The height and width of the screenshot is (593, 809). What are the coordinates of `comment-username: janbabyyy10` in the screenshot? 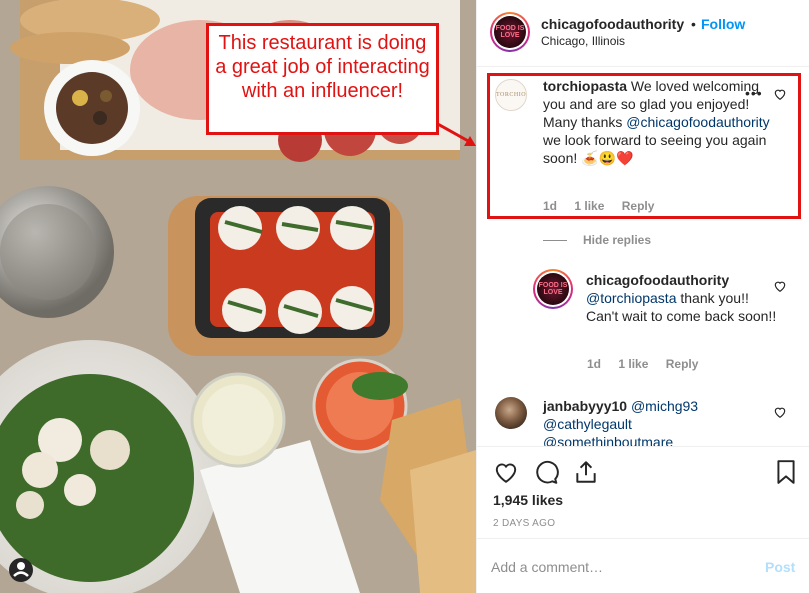 It's located at (585, 406).